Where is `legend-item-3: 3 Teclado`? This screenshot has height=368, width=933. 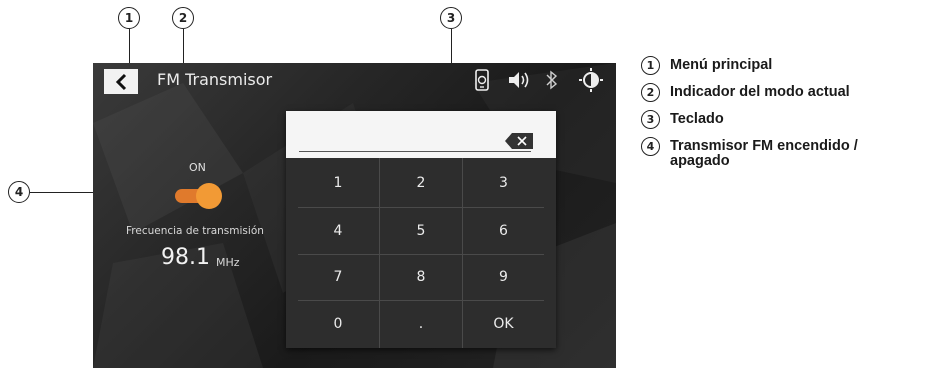 legend-item-3: 3 Teclado is located at coordinates (682, 119).